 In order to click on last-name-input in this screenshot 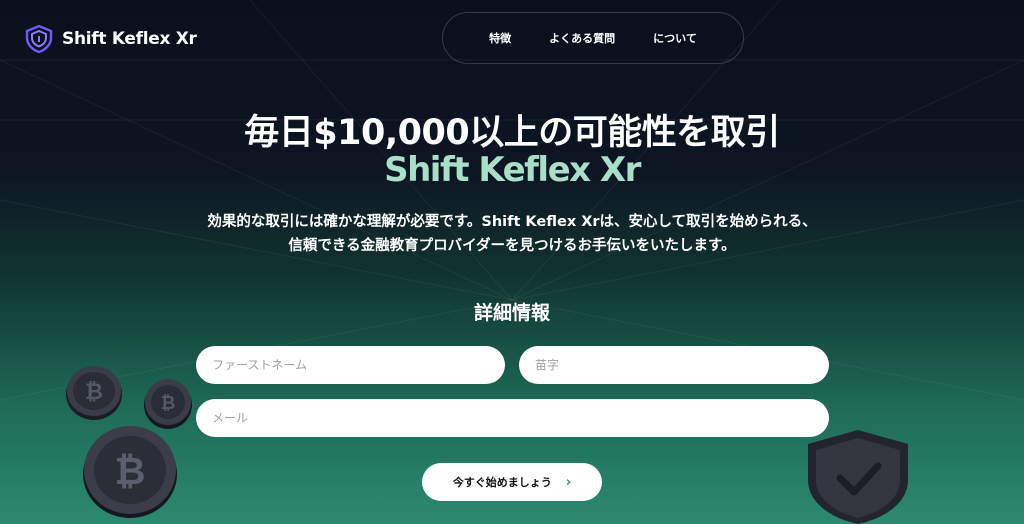, I will do `click(674, 365)`.